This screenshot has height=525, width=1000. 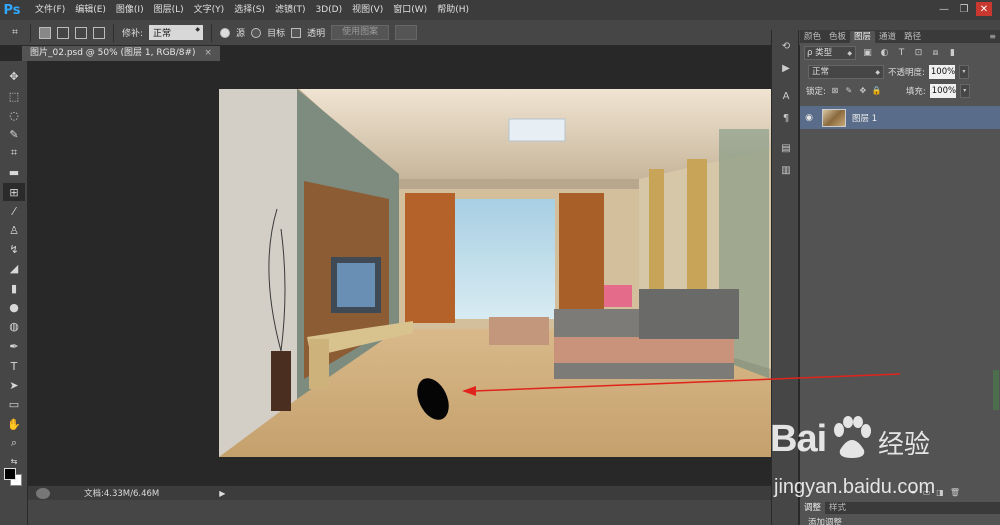 I want to click on fill-label: 填充:, so click(x=915, y=91).